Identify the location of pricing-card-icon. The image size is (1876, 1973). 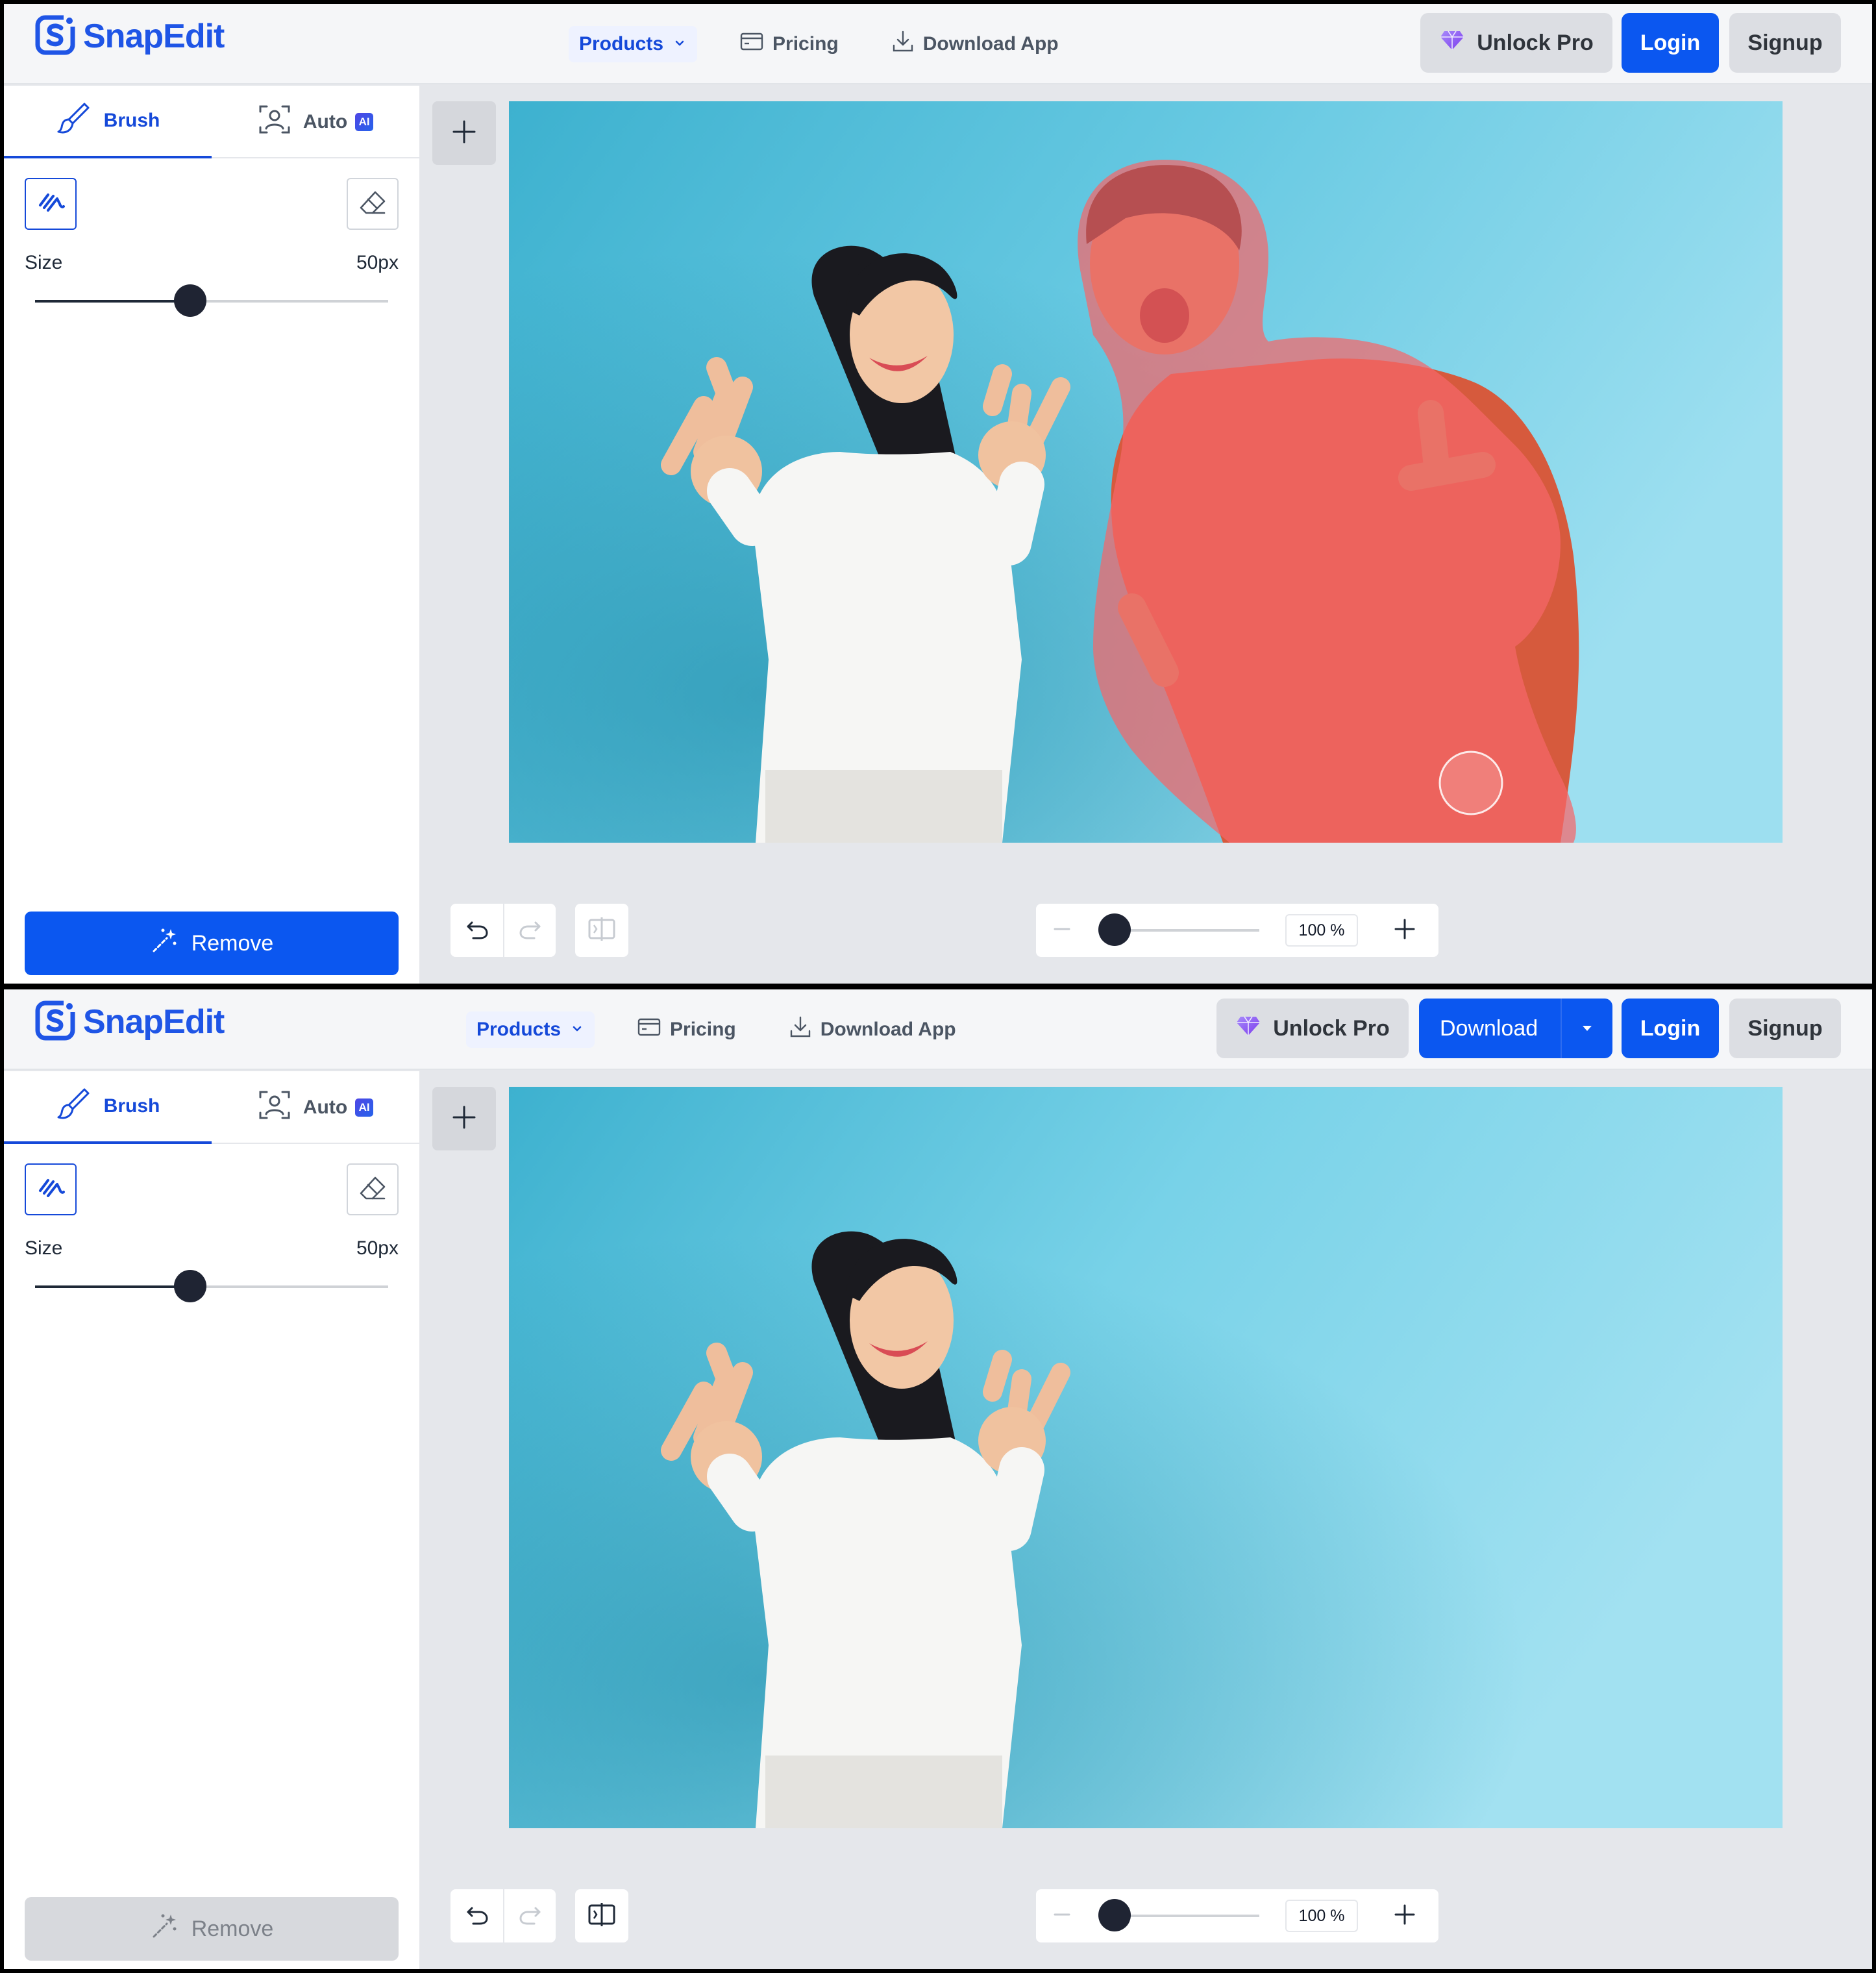
(751, 44).